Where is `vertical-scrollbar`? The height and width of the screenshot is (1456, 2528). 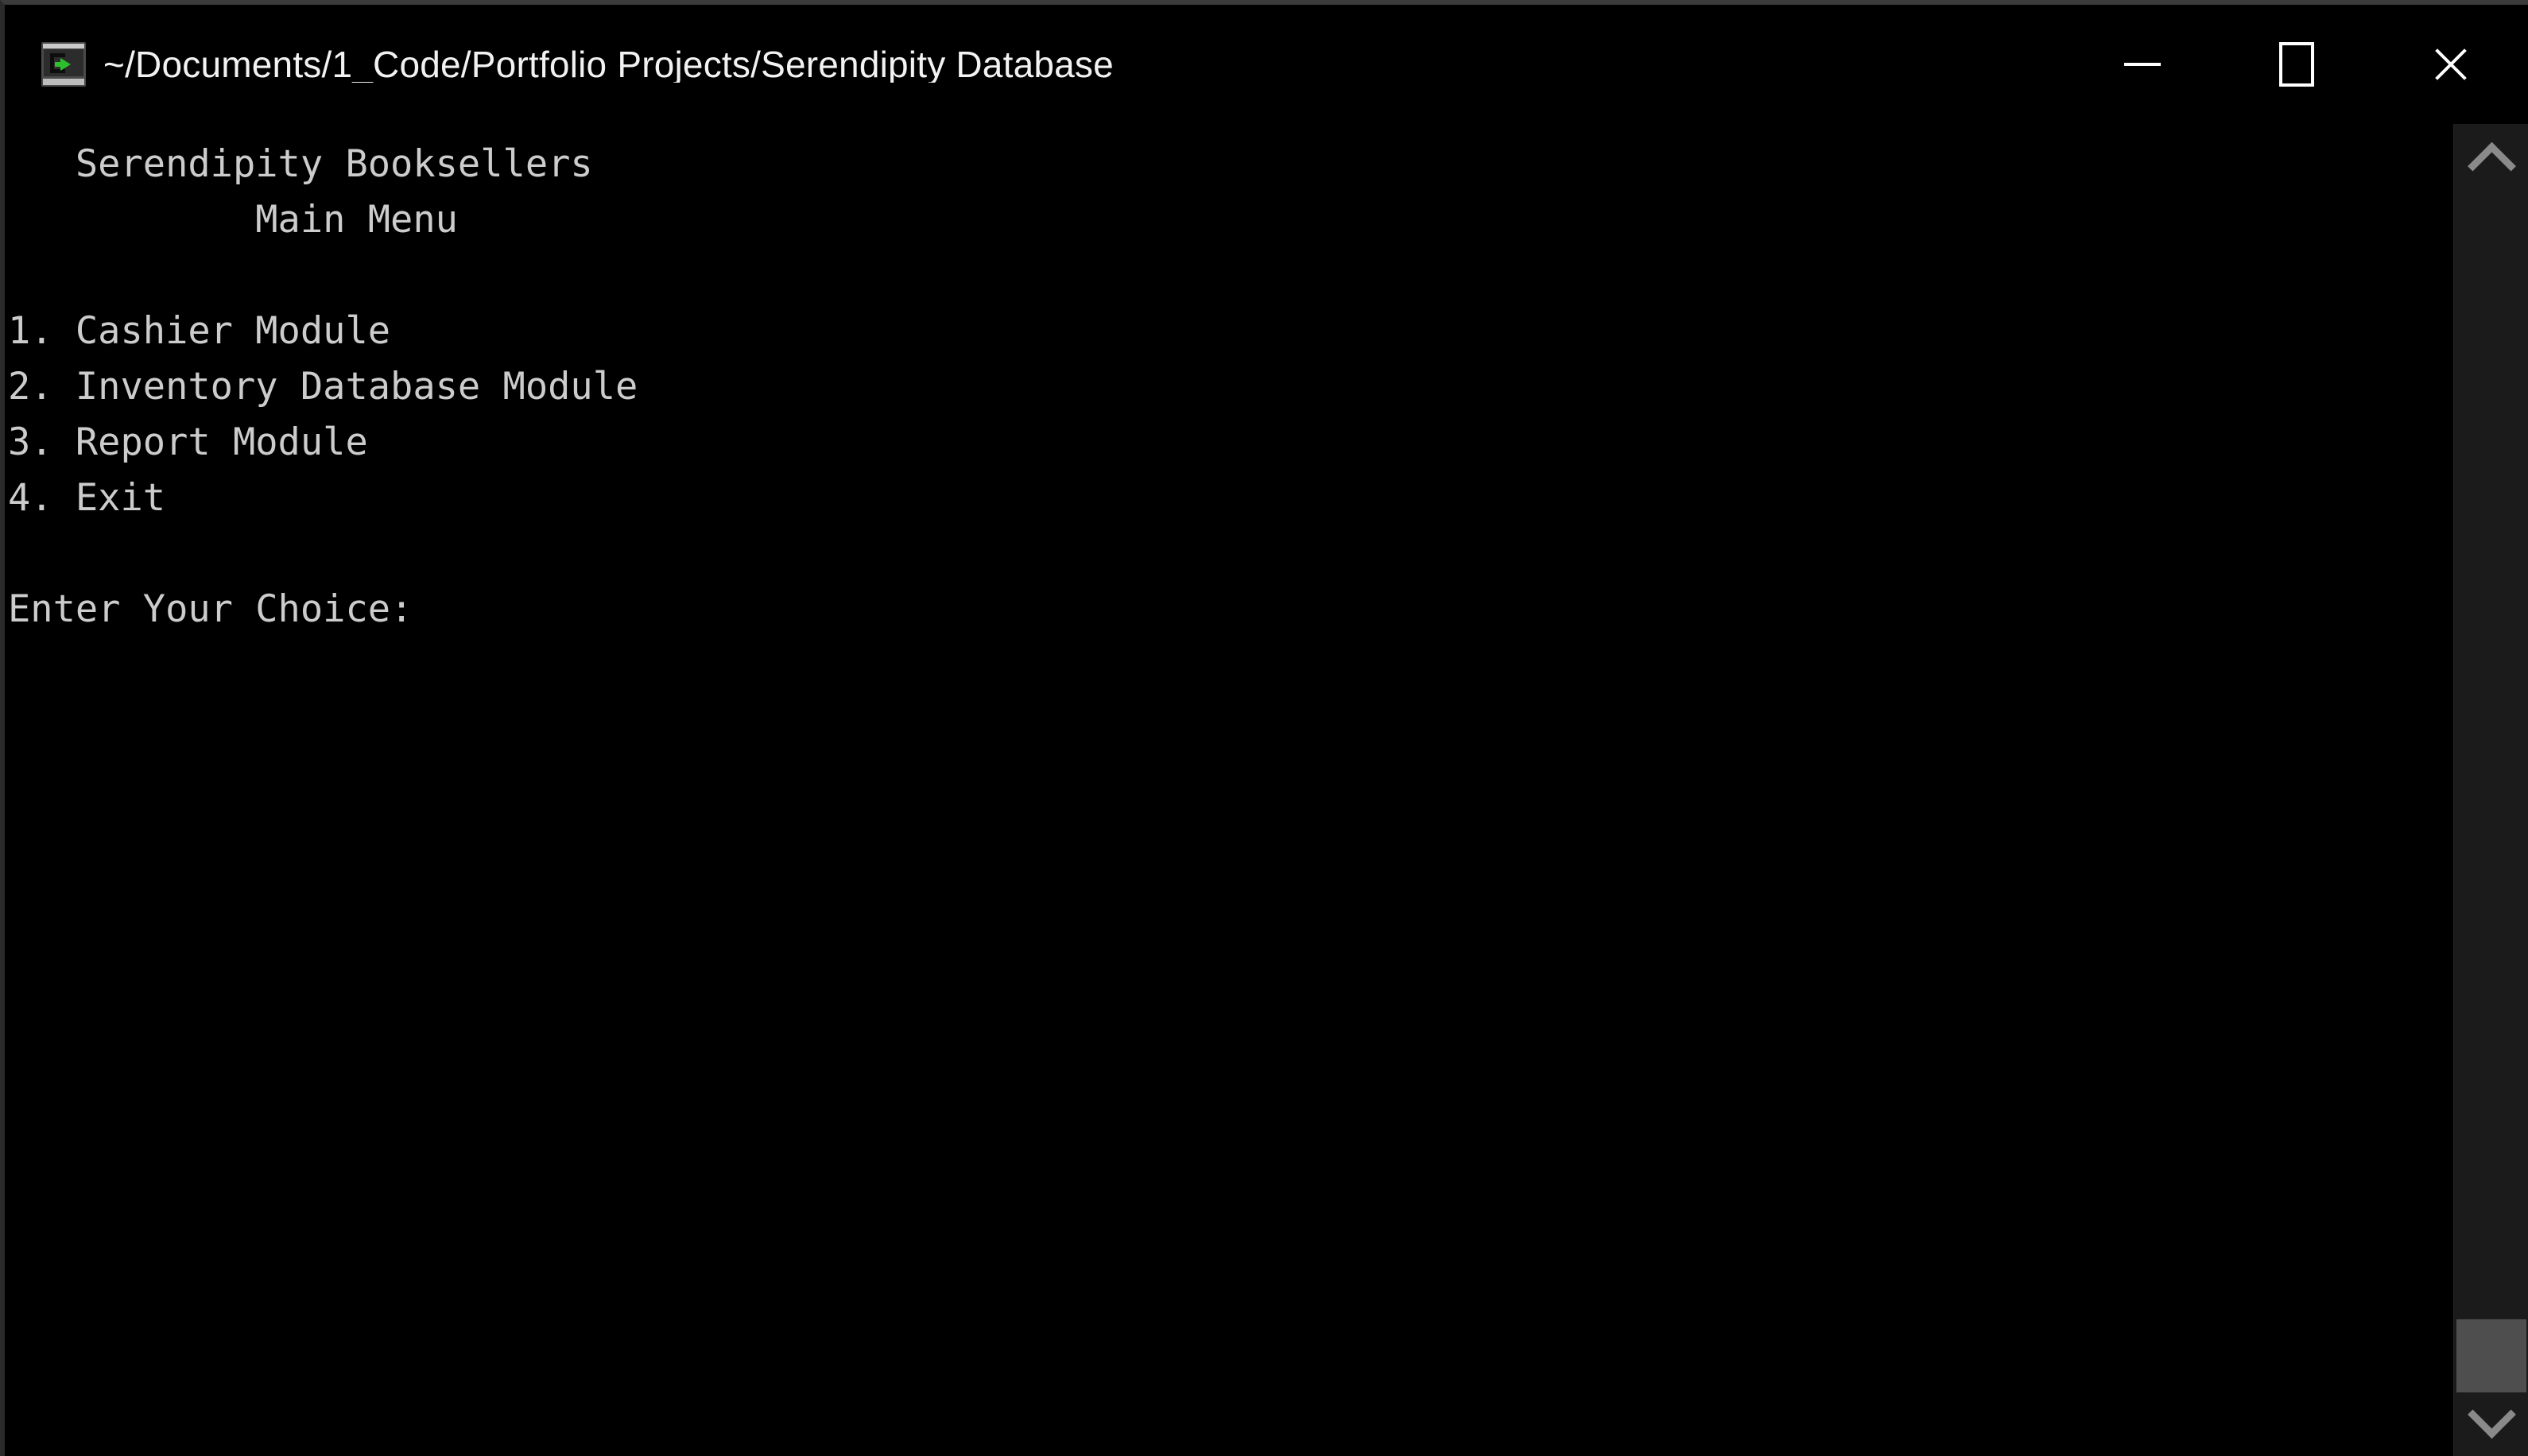
vertical-scrollbar is located at coordinates (2490, 790).